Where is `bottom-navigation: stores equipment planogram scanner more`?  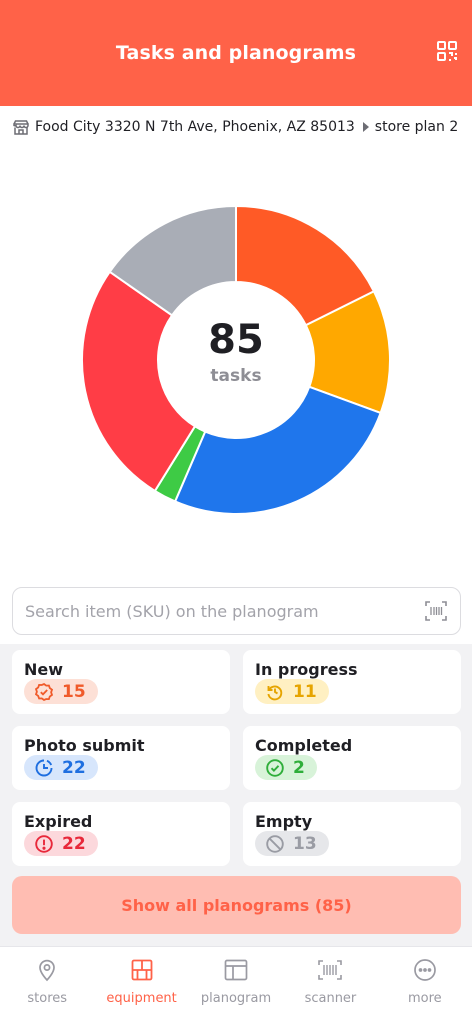 bottom-navigation: stores equipment planogram scanner more is located at coordinates (236, 985).